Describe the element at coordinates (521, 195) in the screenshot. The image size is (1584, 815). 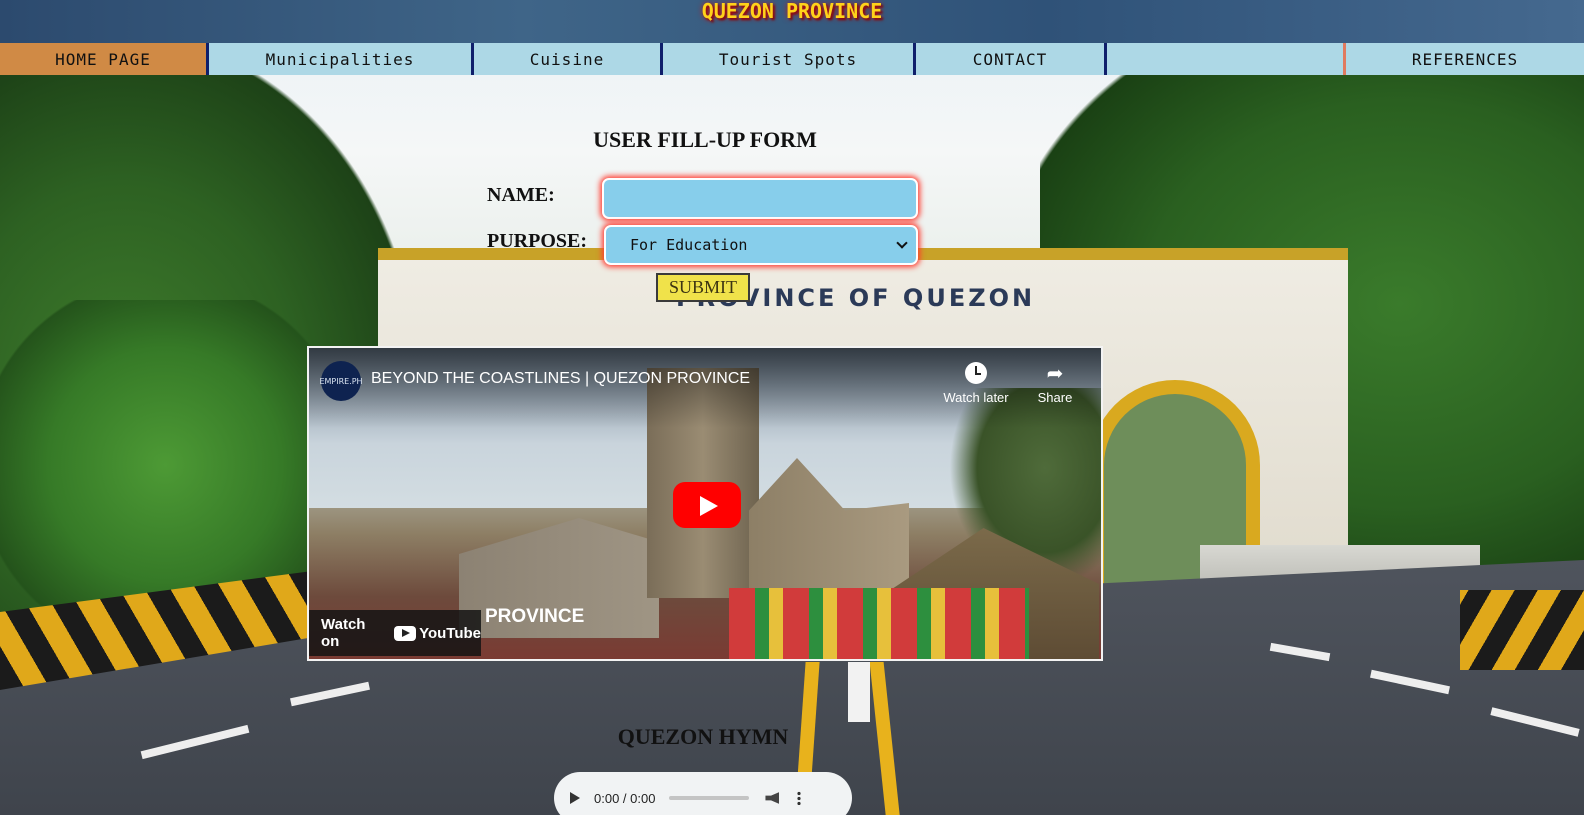
I see `name-label: NAME:` at that location.